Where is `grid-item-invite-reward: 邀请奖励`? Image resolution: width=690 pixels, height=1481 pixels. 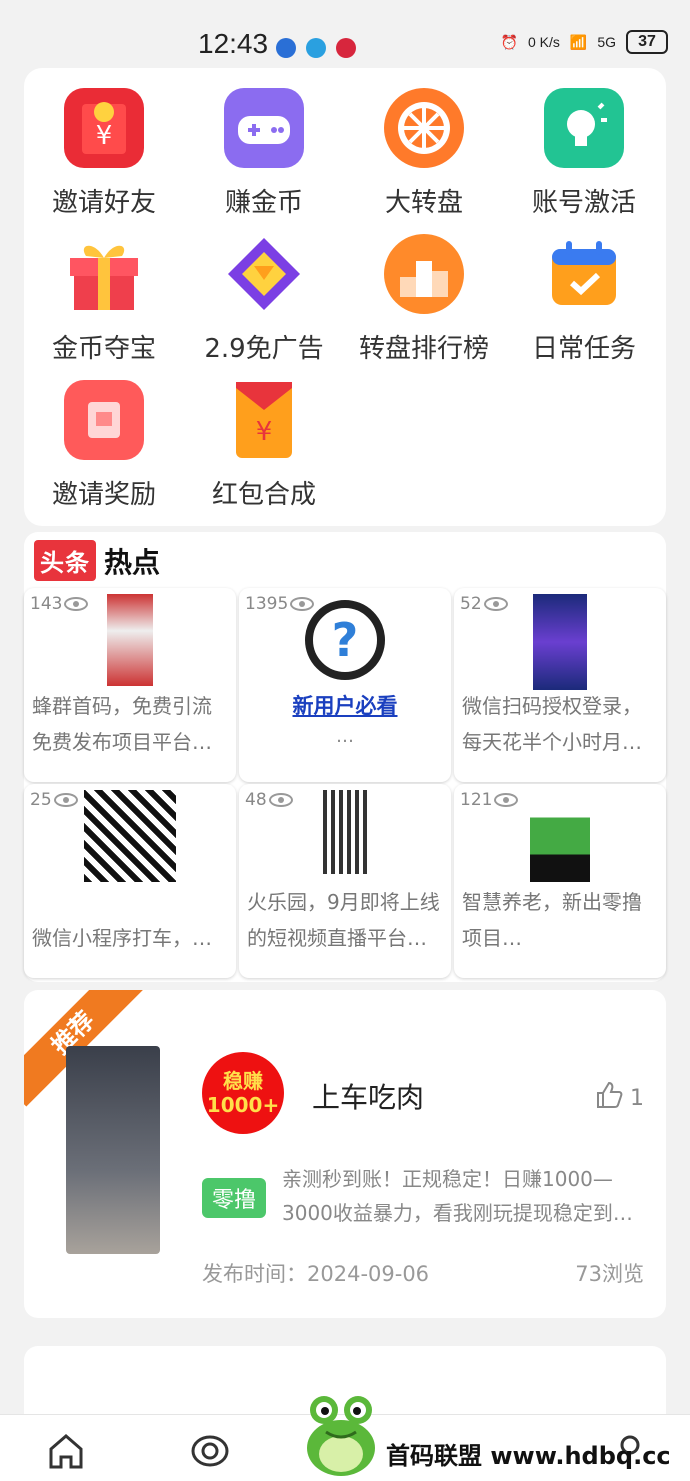
grid-item-invite-reward: 邀请奖励 is located at coordinates (104, 445).